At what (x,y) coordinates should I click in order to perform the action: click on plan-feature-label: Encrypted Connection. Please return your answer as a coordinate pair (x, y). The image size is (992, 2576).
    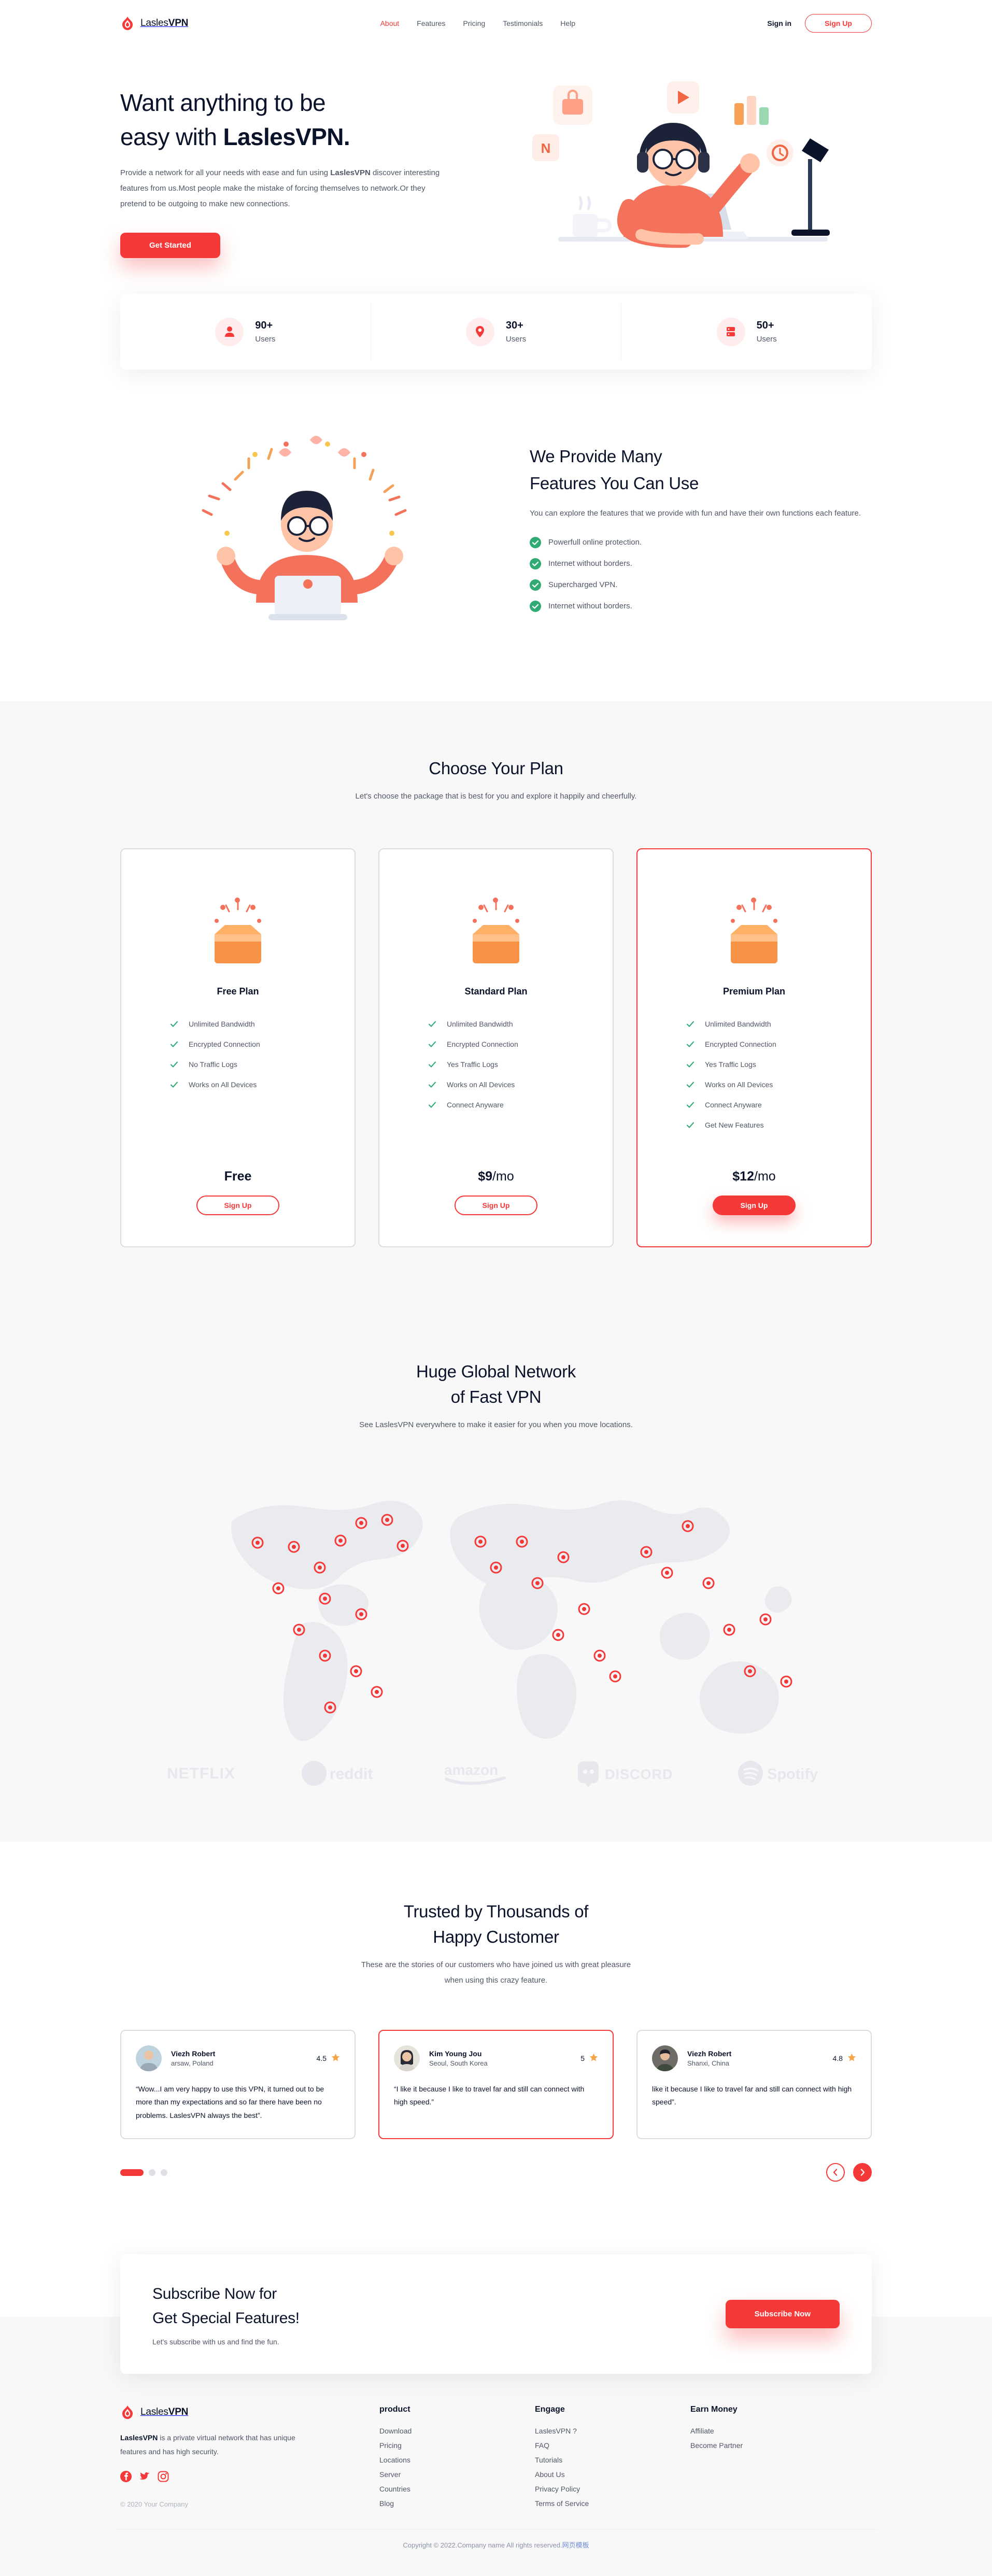
    Looking at the image, I should click on (224, 1044).